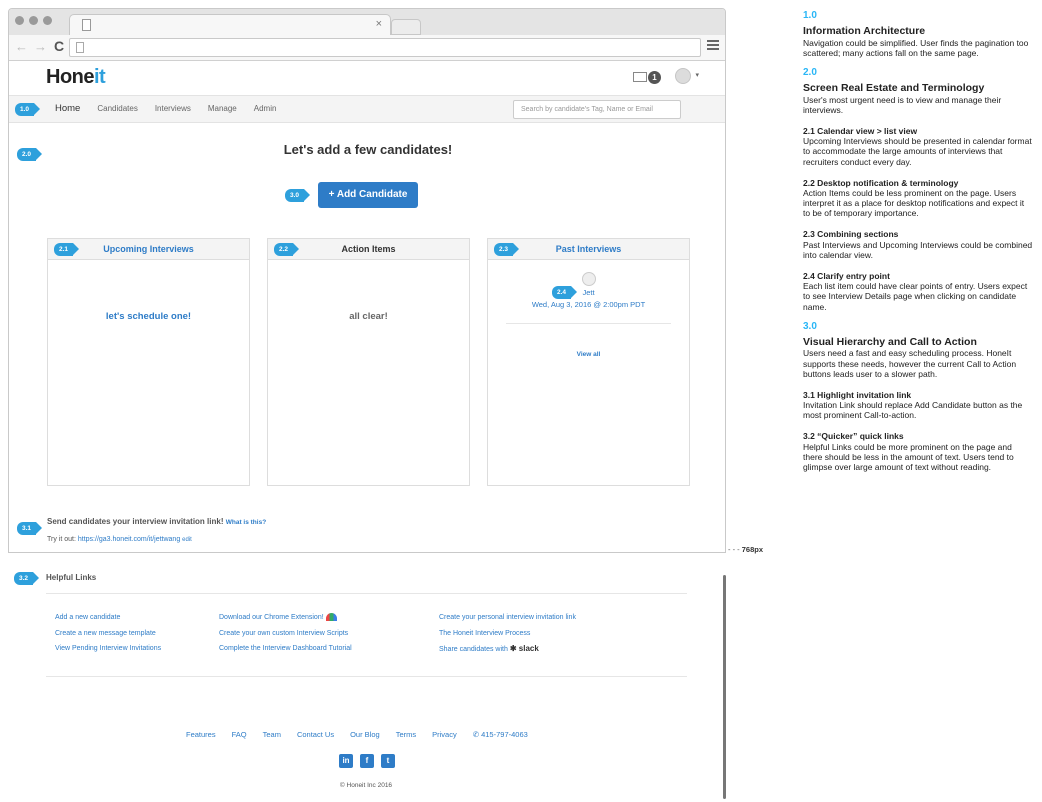  Describe the element at coordinates (504, 734) in the screenshot. I see `phone-number: 415-797-4063` at that location.